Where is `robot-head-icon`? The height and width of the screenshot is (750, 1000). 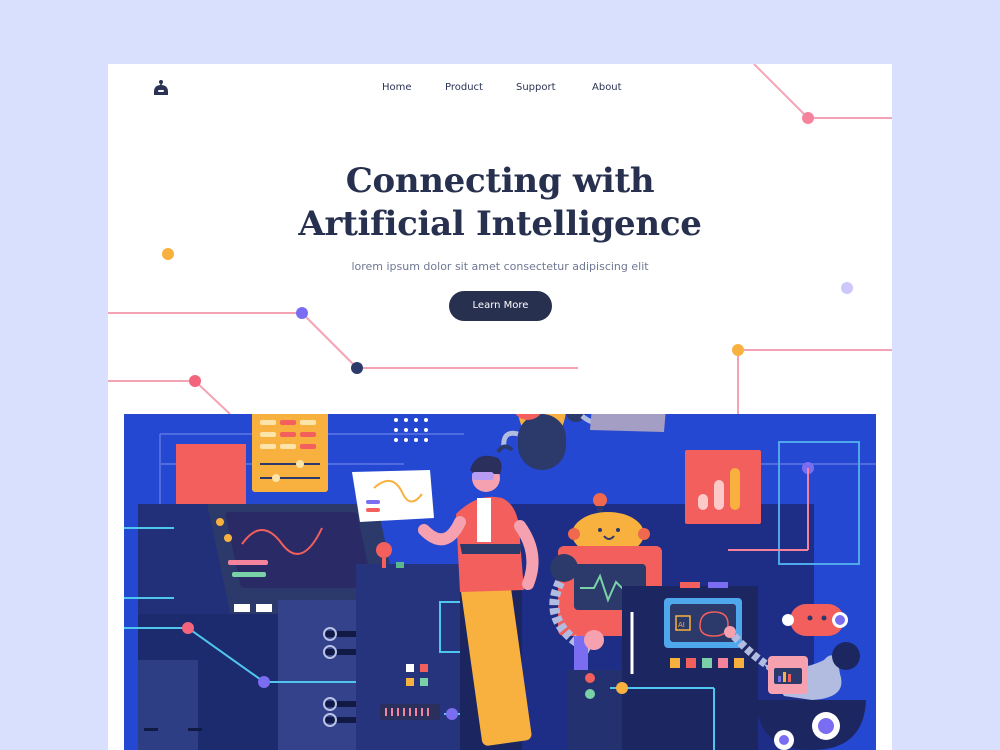
robot-head-icon is located at coordinates (161, 88).